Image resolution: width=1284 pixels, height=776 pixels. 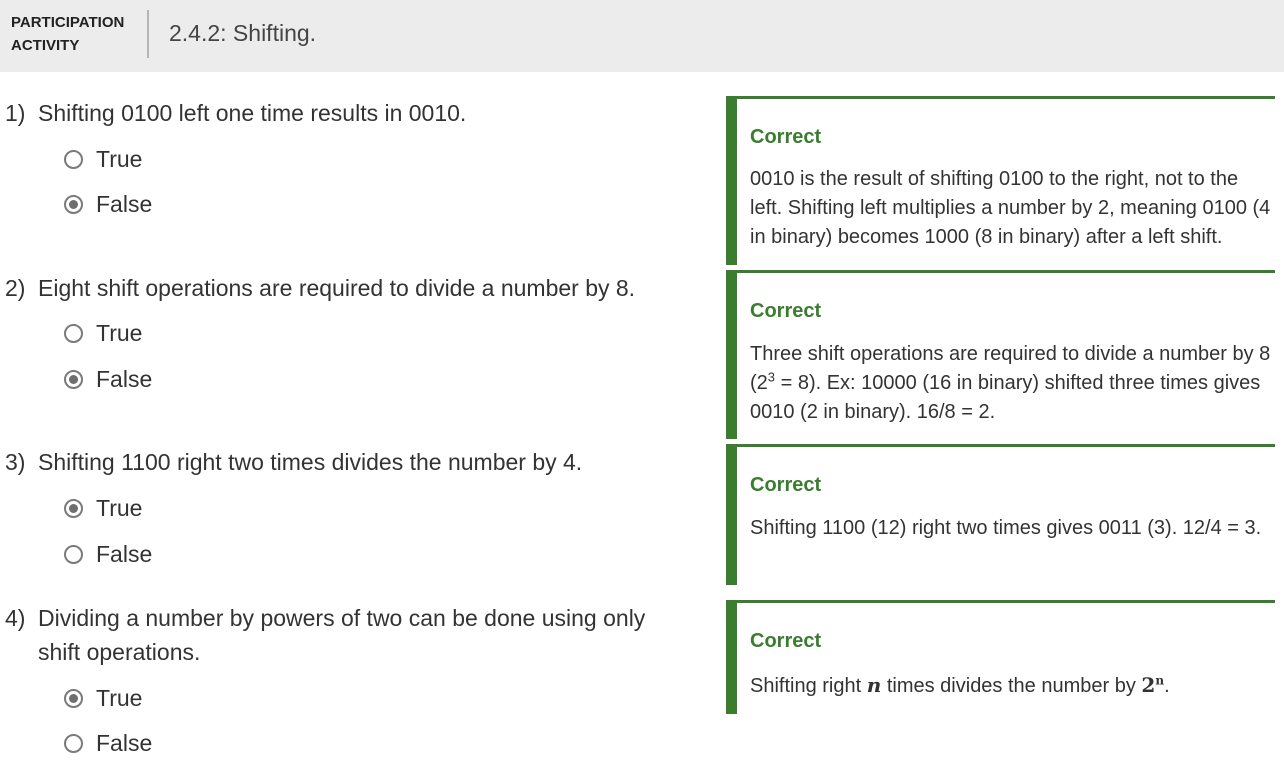 What do you see at coordinates (243, 33) in the screenshot?
I see `activity-title: 2.4.2: Shifting.` at bounding box center [243, 33].